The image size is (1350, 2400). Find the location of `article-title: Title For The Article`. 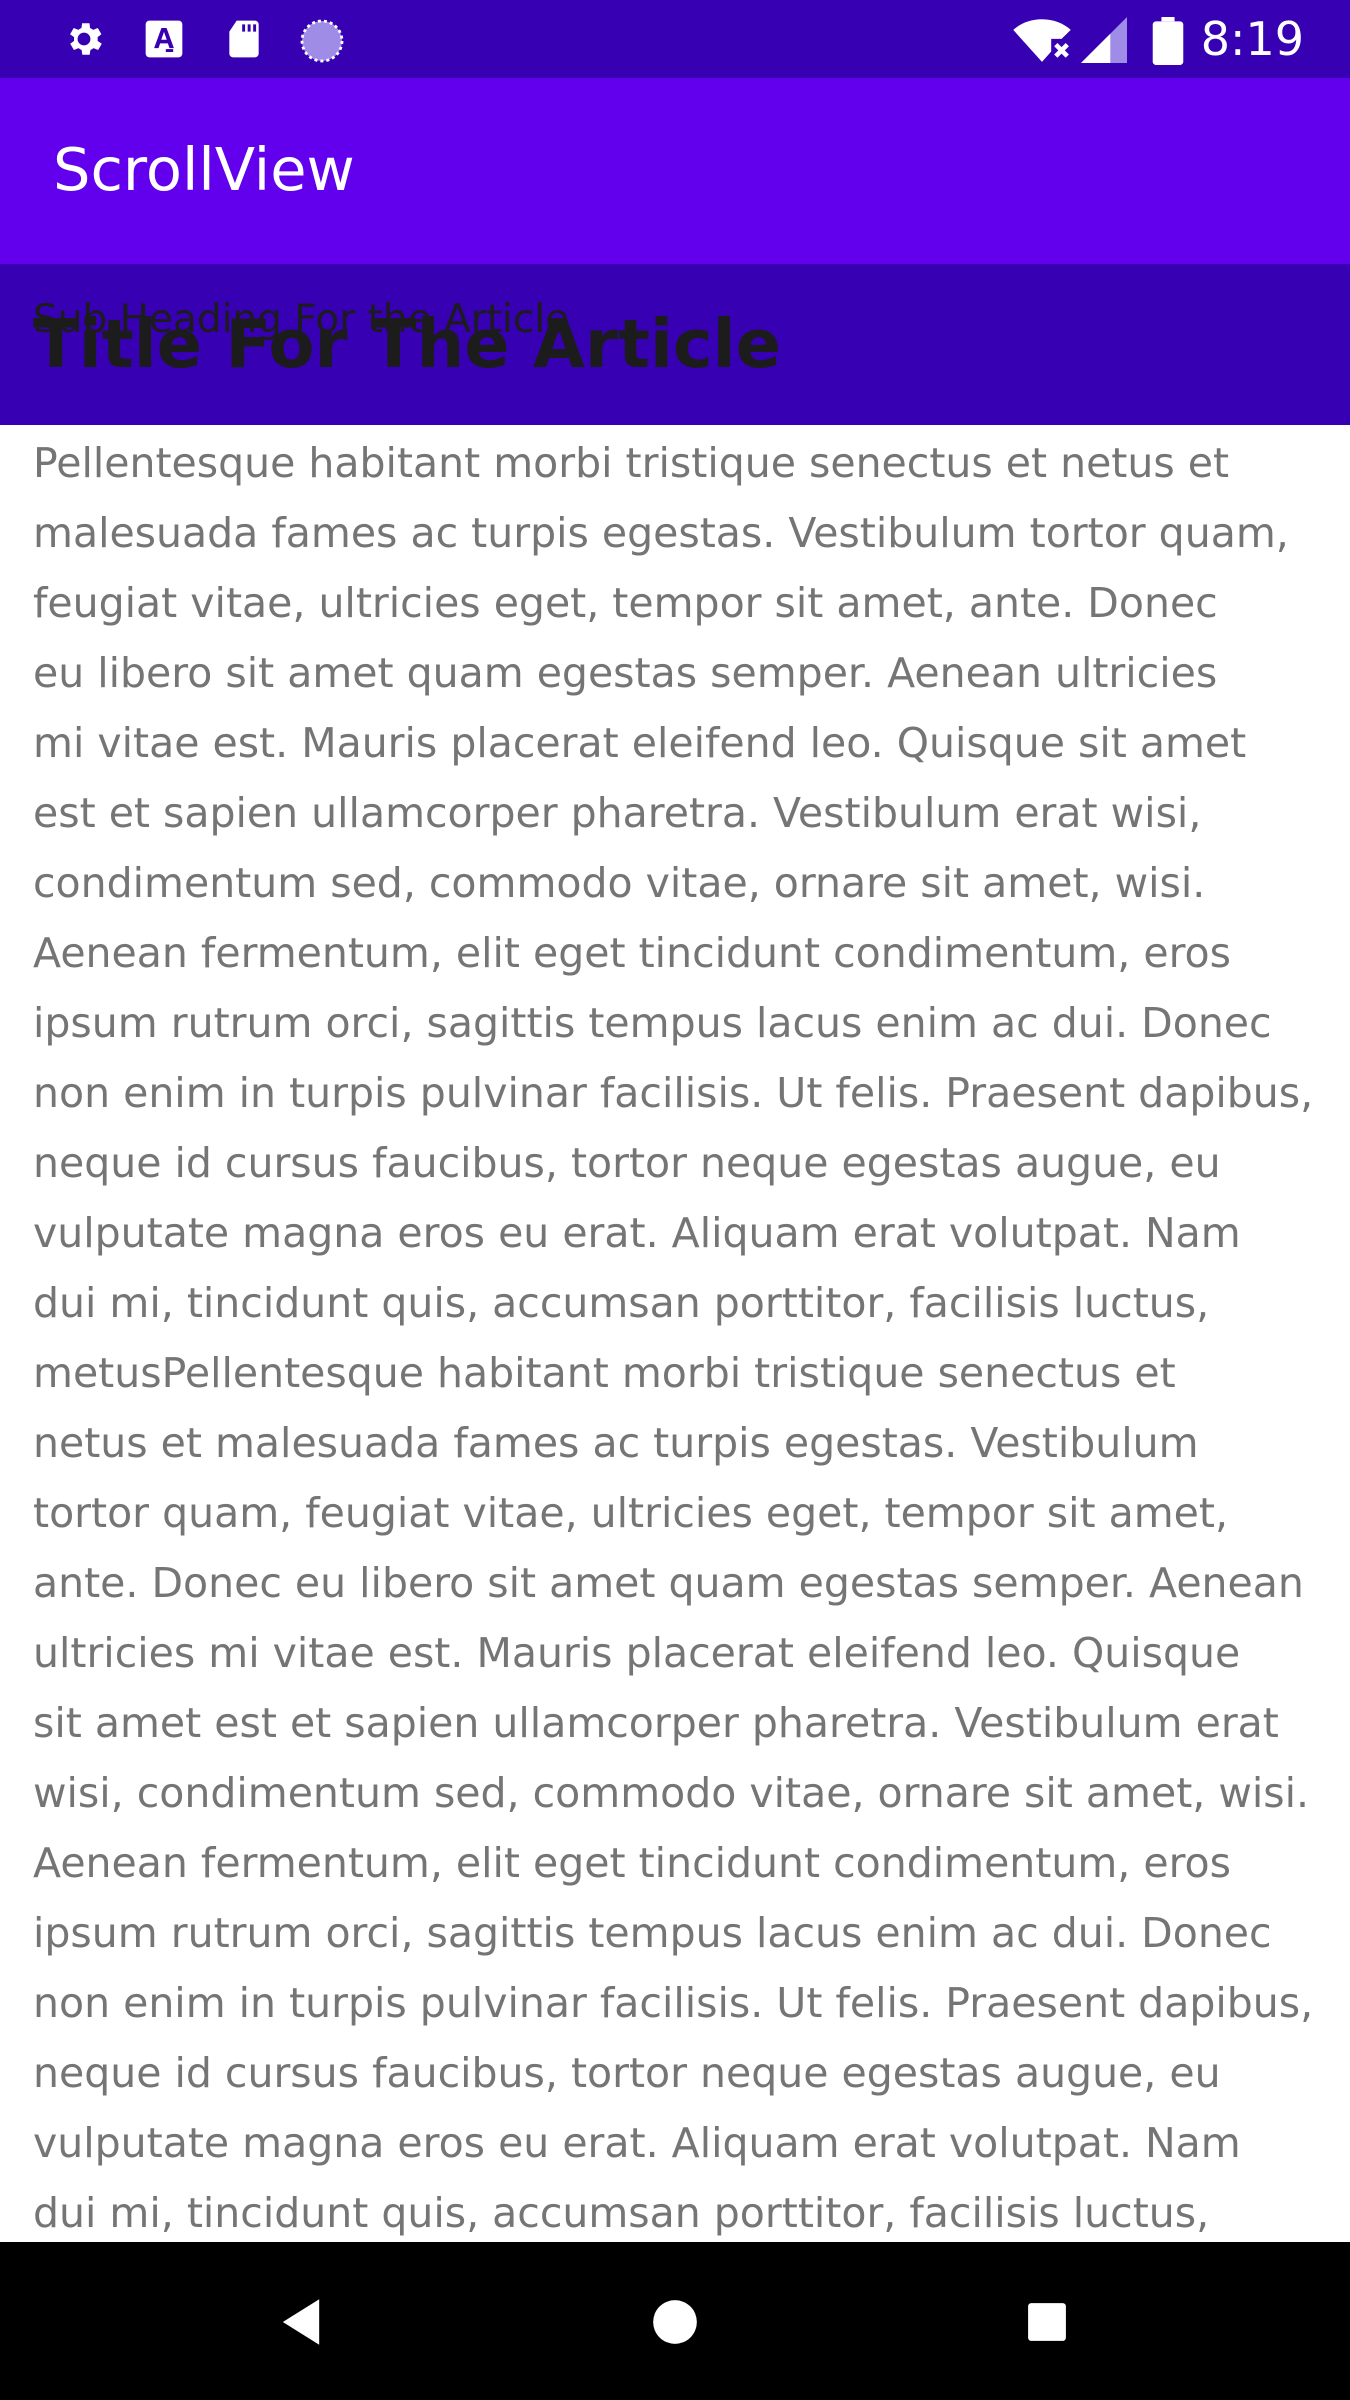

article-title: Title For The Article is located at coordinates (407, 344).